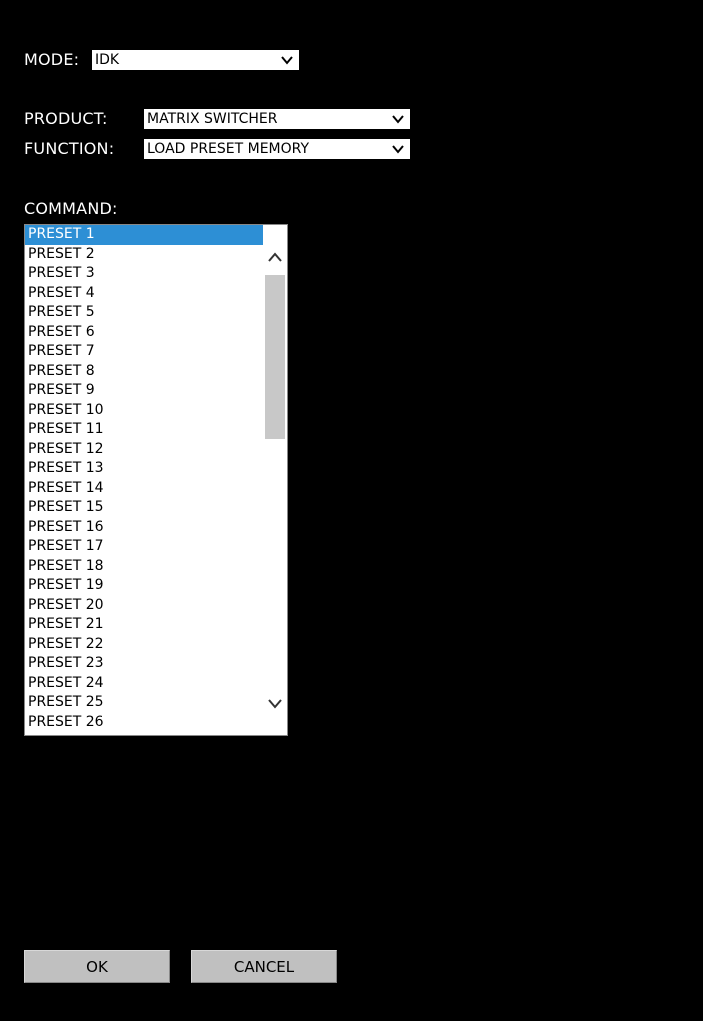 This screenshot has width=703, height=1021. Describe the element at coordinates (144, 333) in the screenshot. I see `list-item: PRESET 6` at that location.